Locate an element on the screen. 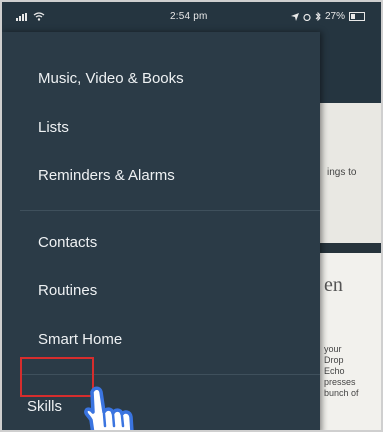  location-arrow-icon is located at coordinates (294, 16).